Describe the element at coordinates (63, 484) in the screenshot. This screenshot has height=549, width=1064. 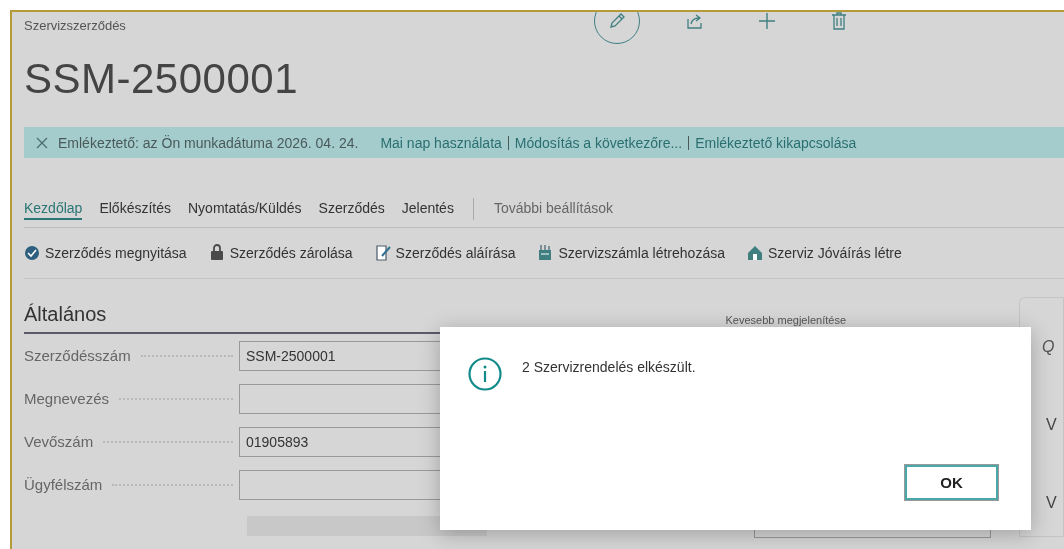
I see `field-label: Ügyfélszám` at that location.